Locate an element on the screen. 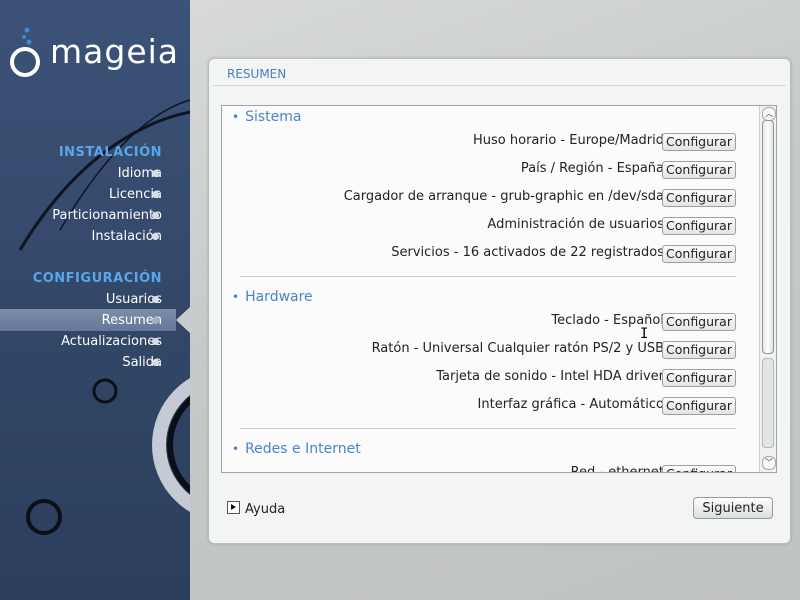 The width and height of the screenshot is (800, 600). page-title: RESUMEN is located at coordinates (257, 74).